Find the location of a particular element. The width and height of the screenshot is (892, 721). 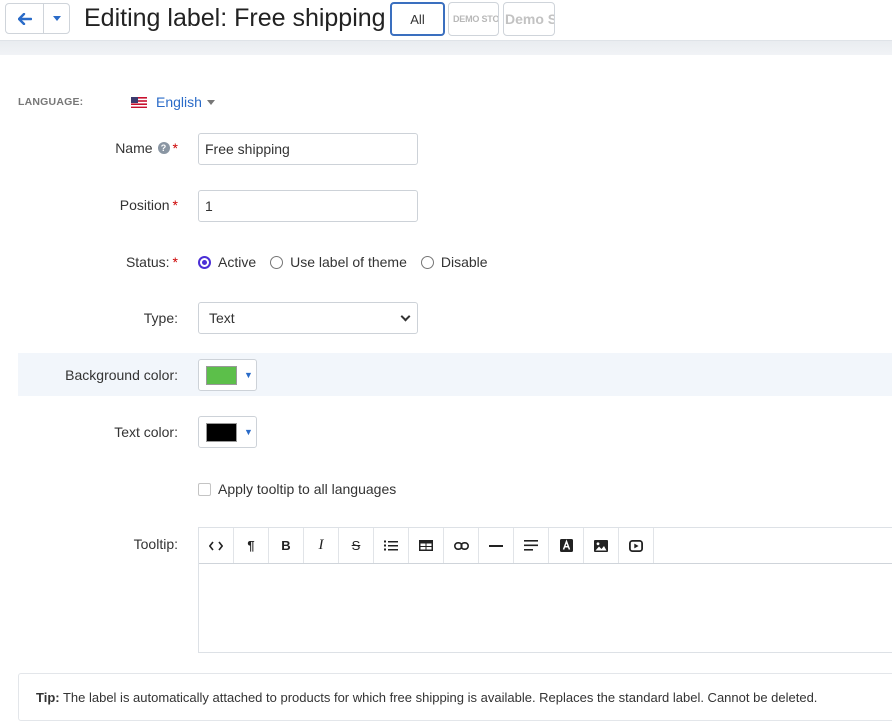

status-option-active: Active is located at coordinates (227, 262).